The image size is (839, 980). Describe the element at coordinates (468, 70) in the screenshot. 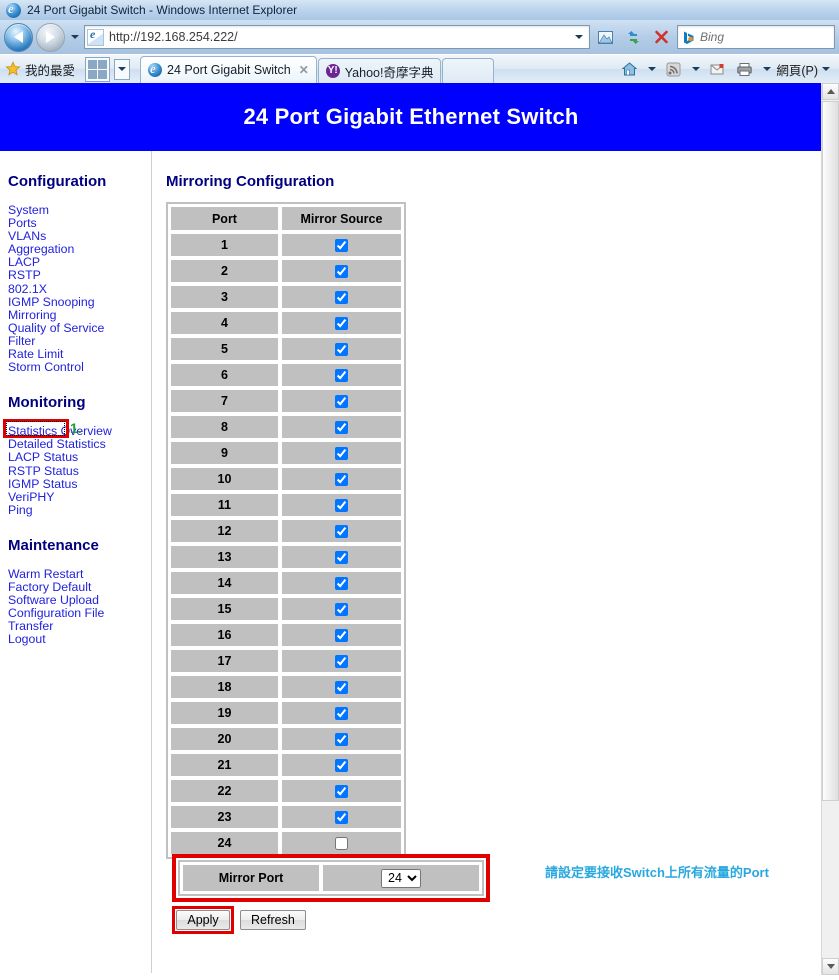

I see `new-tab-button` at that location.